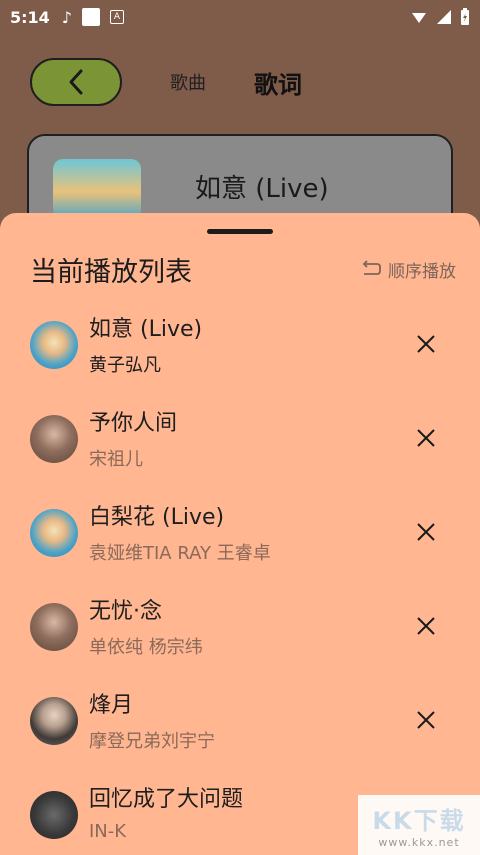 The image size is (480, 855). I want to click on list-item: 白梨花 (Live) 袁娅维TIA RAY 王睿卓, so click(240, 536).